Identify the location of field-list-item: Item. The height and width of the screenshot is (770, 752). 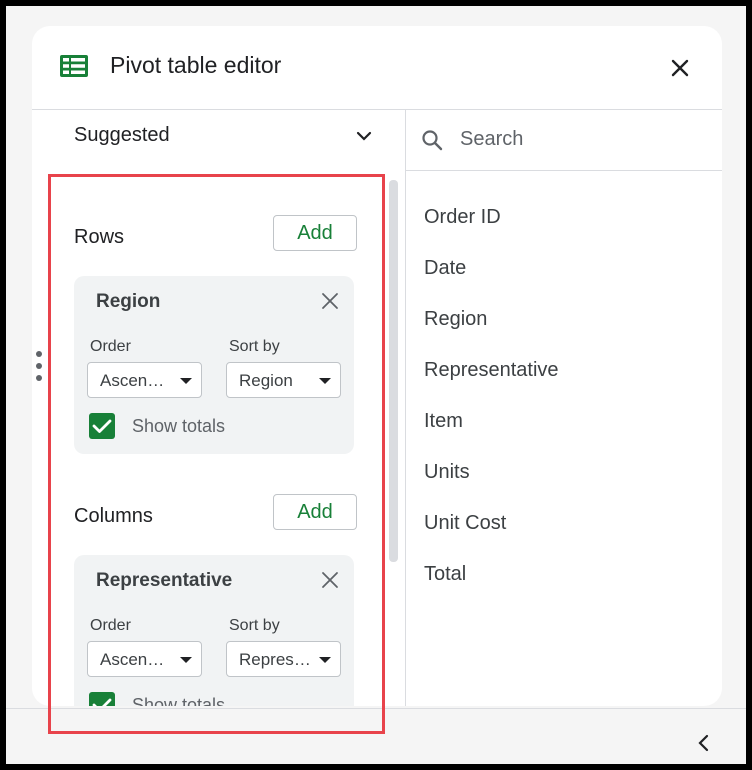
(443, 421).